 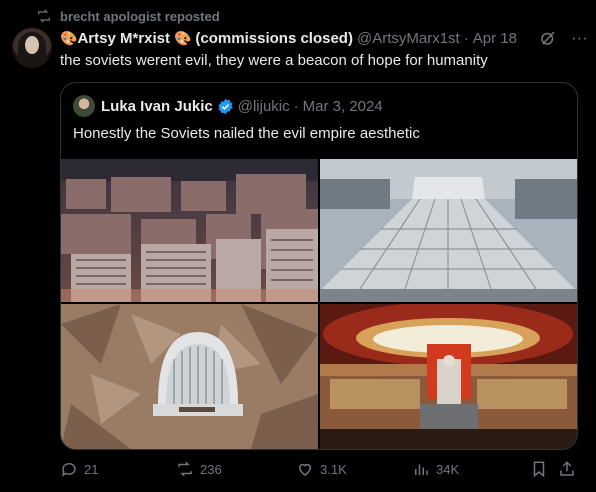 What do you see at coordinates (140, 16) in the screenshot?
I see `repost-label: brecht apologist reposted` at bounding box center [140, 16].